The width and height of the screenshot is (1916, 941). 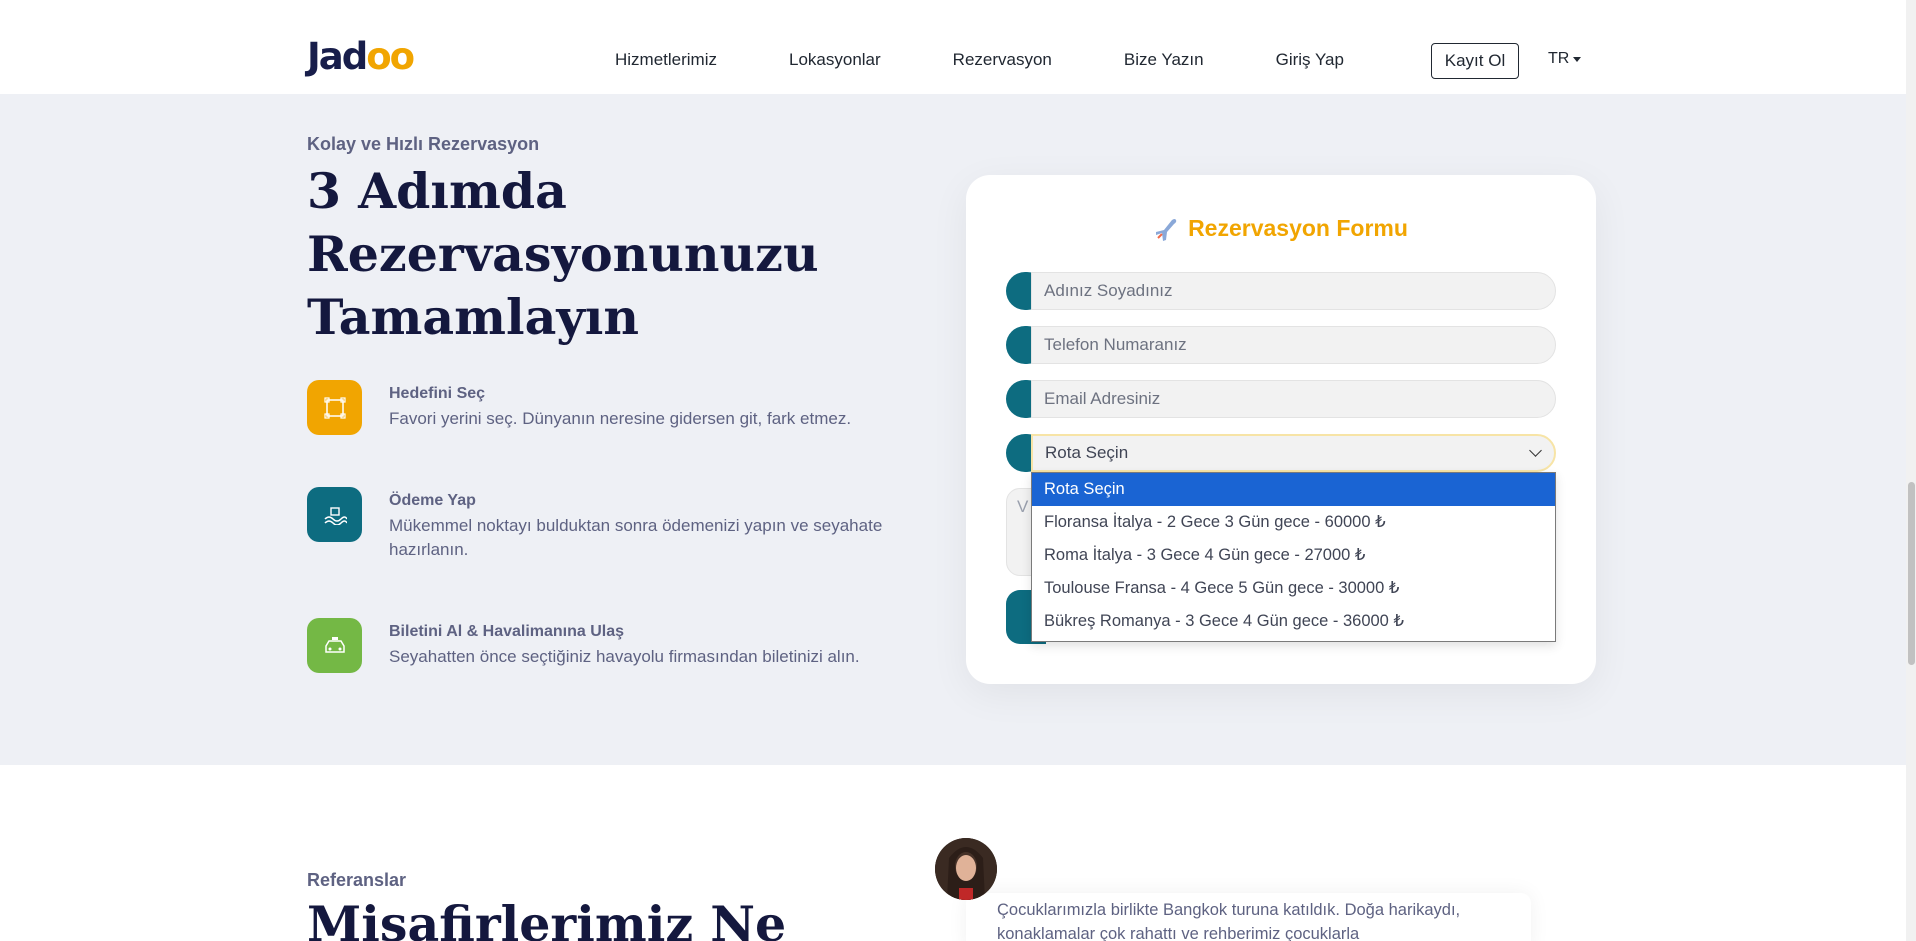 I want to click on page-scrollbar, so click(x=1911, y=470).